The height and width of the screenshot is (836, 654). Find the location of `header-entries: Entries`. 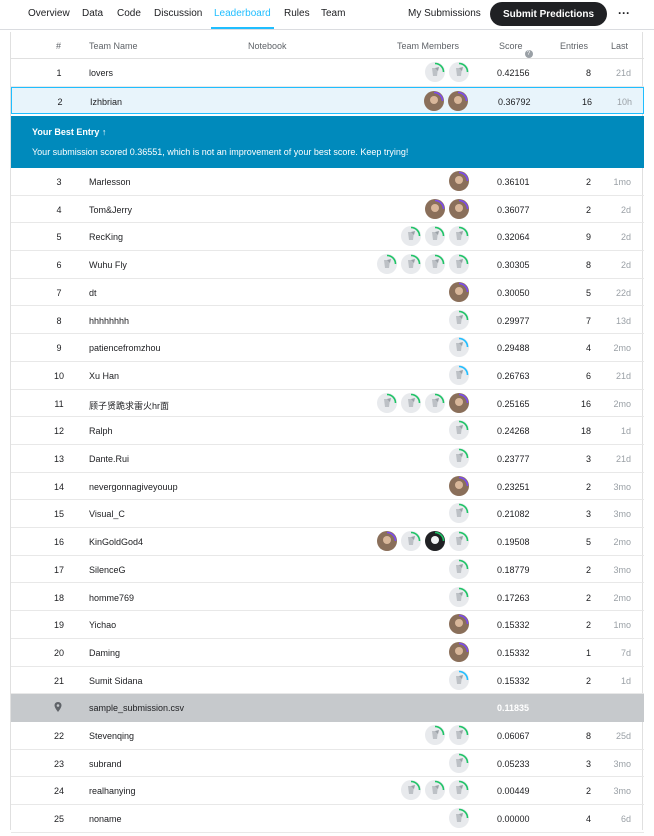

header-entries: Entries is located at coordinates (574, 46).